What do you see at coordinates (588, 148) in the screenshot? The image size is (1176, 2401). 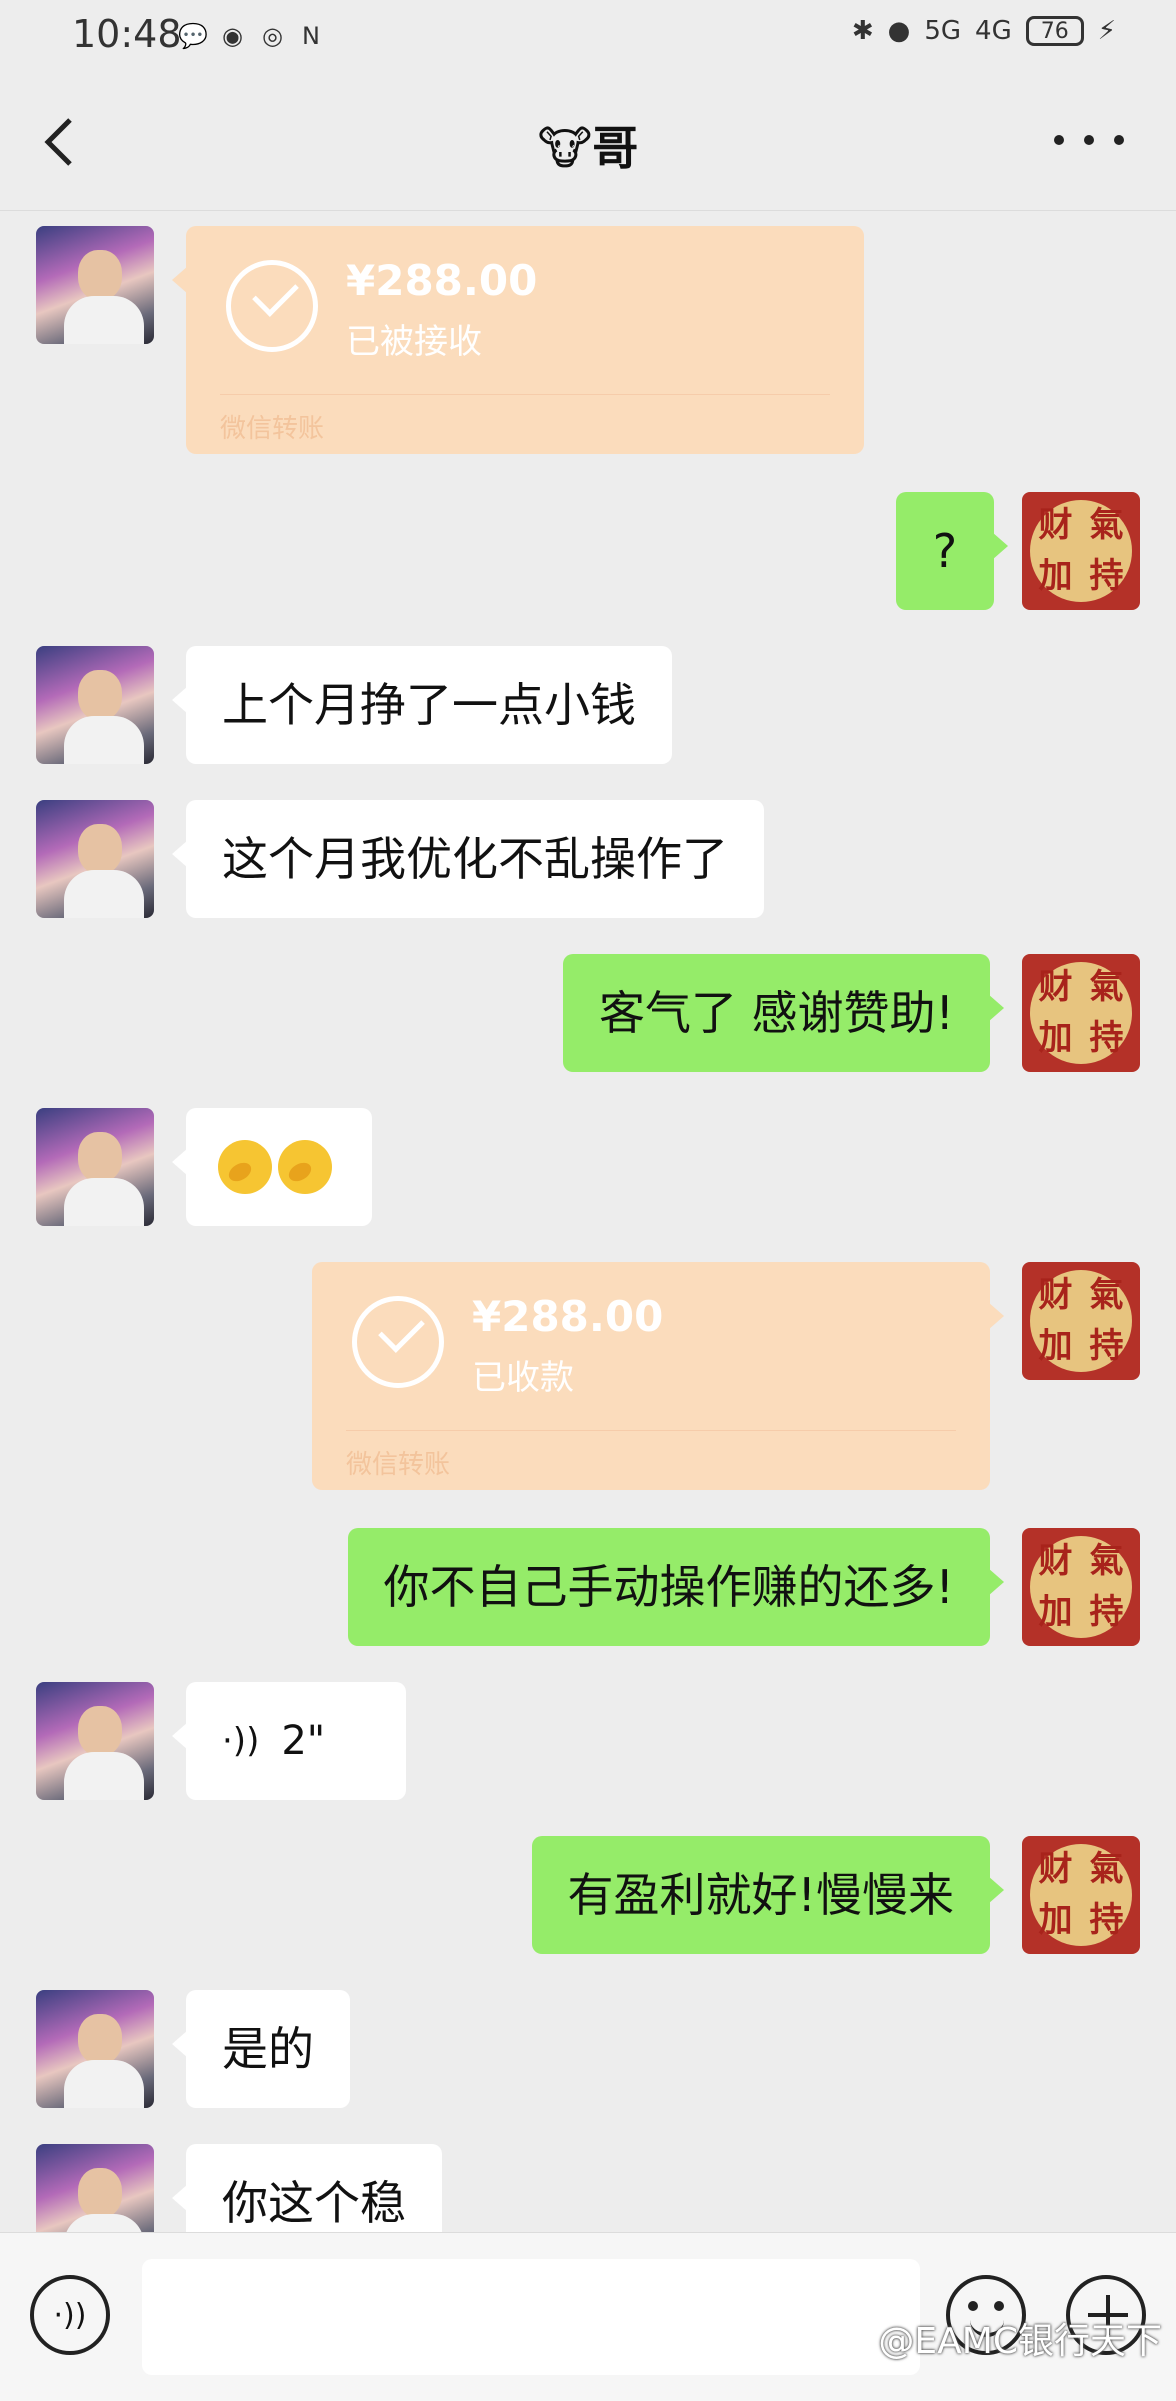 I see `chat-title: 🐮哥` at bounding box center [588, 148].